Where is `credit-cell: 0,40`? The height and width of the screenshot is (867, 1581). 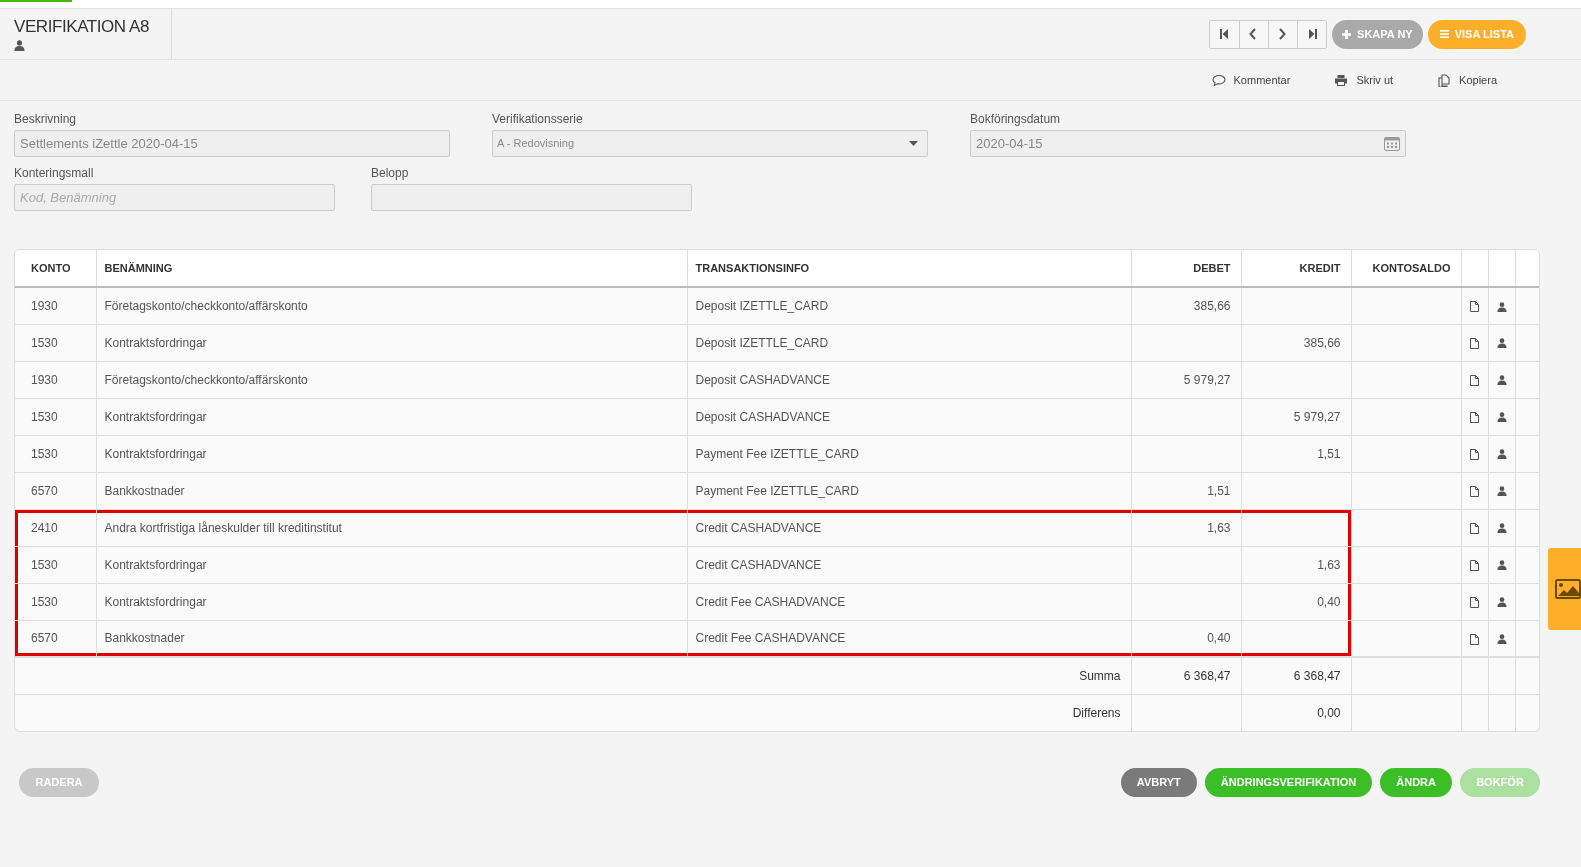
credit-cell: 0,40 is located at coordinates (1329, 601).